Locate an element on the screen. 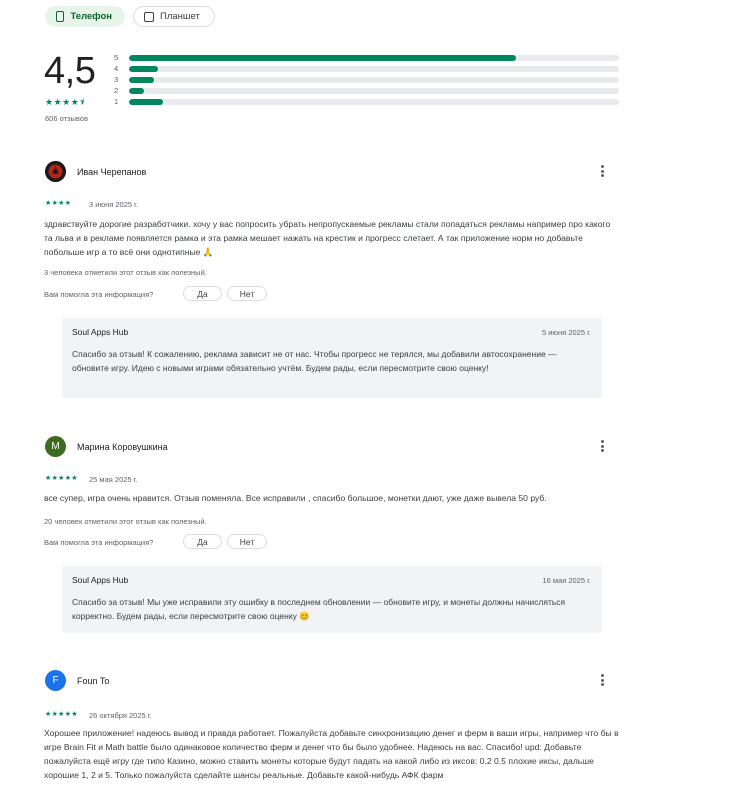  review-date: 26 октября 2025 г. is located at coordinates (120, 715).